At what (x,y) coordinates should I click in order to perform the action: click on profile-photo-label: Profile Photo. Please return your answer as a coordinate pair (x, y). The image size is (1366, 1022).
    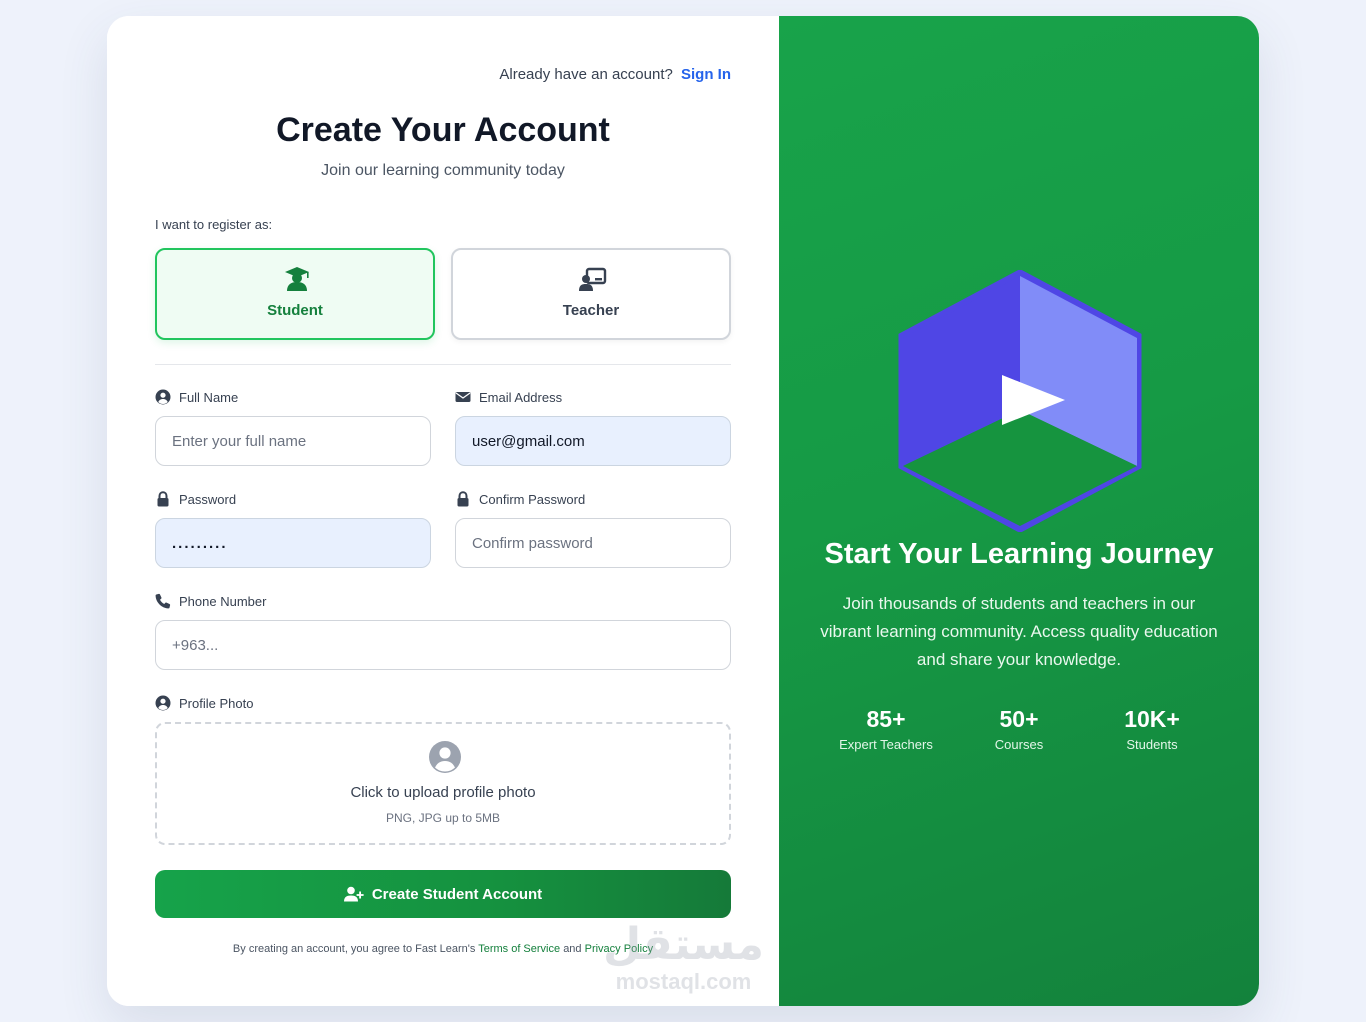
    Looking at the image, I should click on (204, 703).